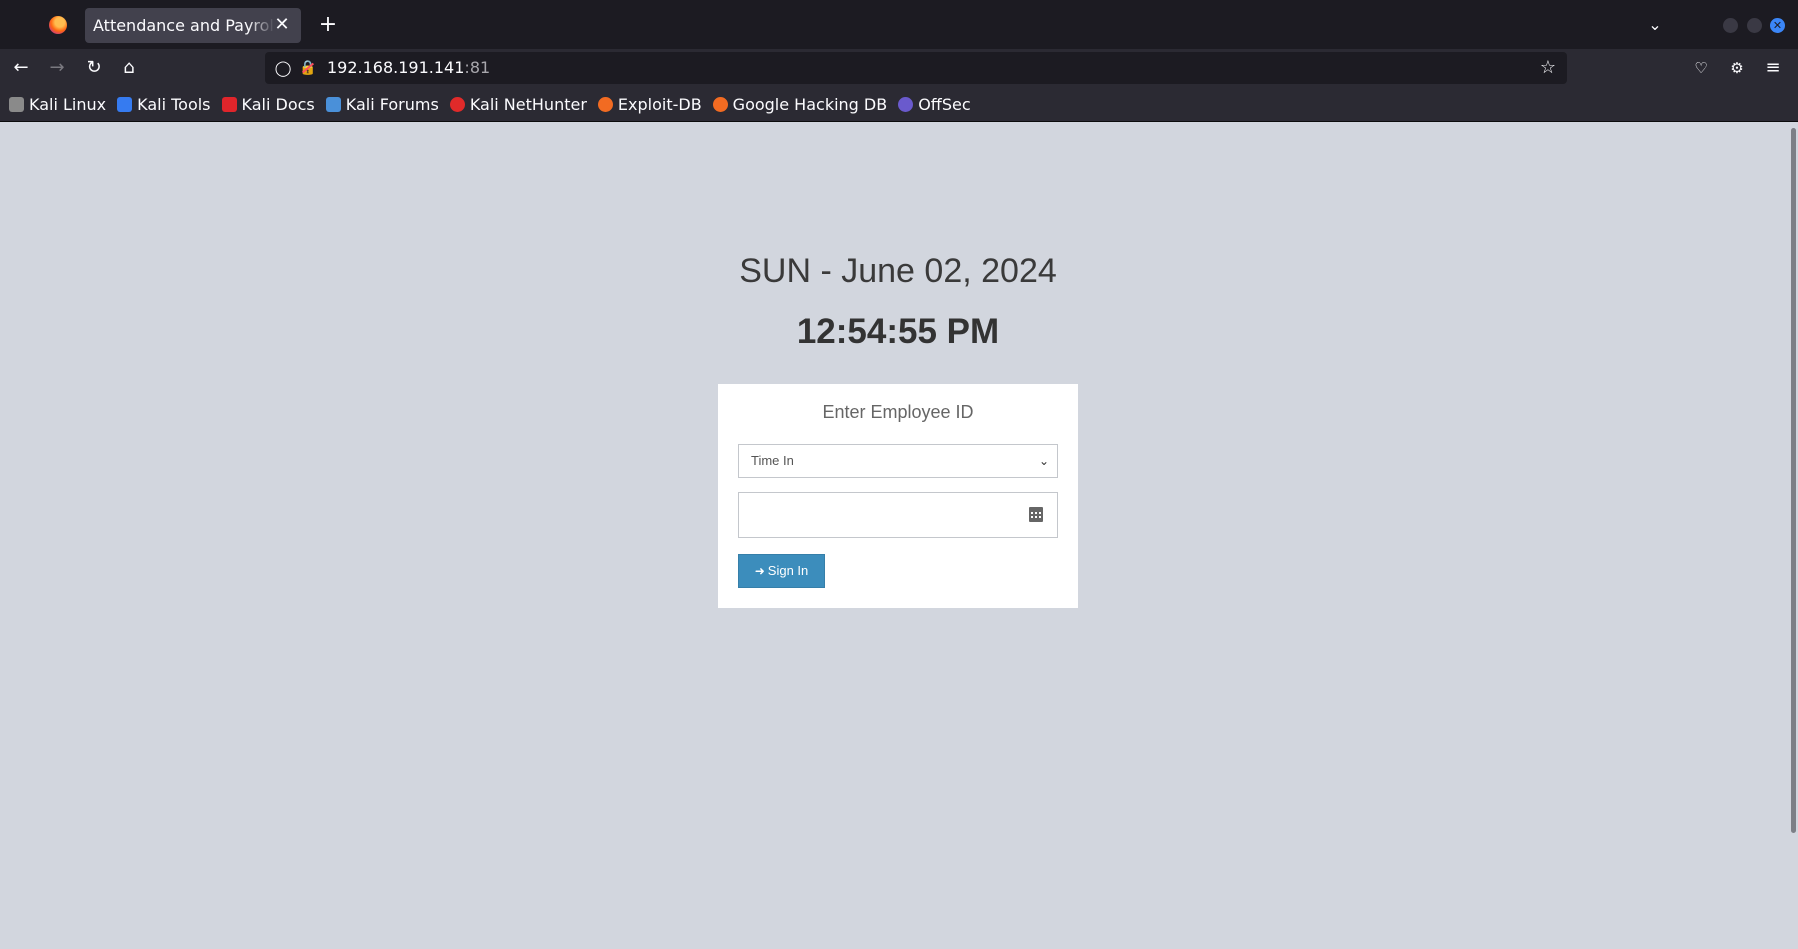  Describe the element at coordinates (1036, 514) in the screenshot. I see `calendar-icon` at that location.